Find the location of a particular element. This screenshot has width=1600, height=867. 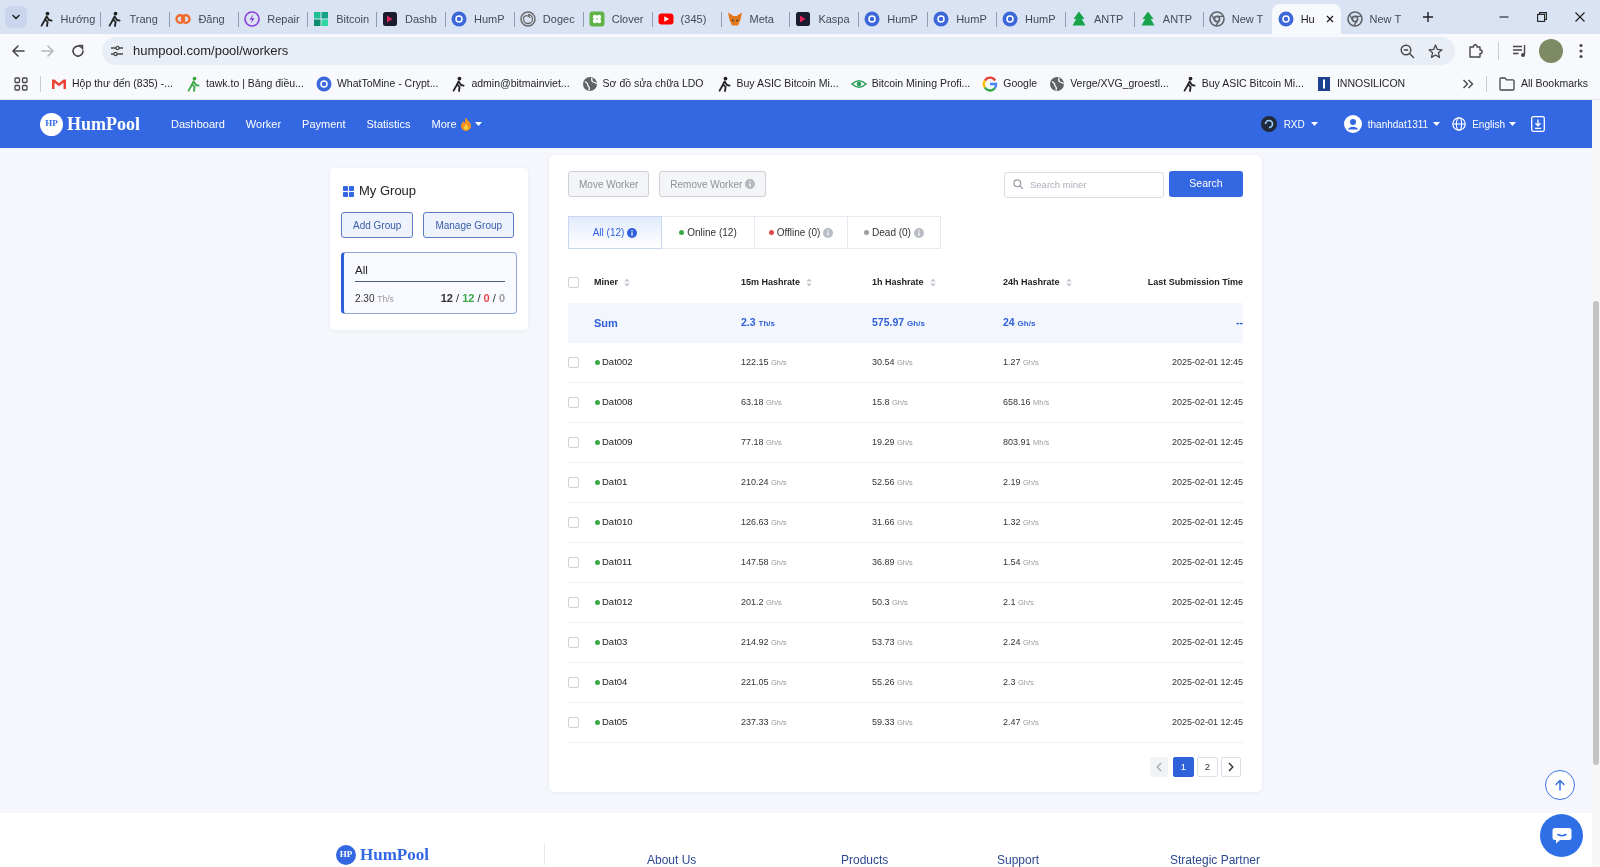

filter-tab: Offline (0) is located at coordinates (801, 232).